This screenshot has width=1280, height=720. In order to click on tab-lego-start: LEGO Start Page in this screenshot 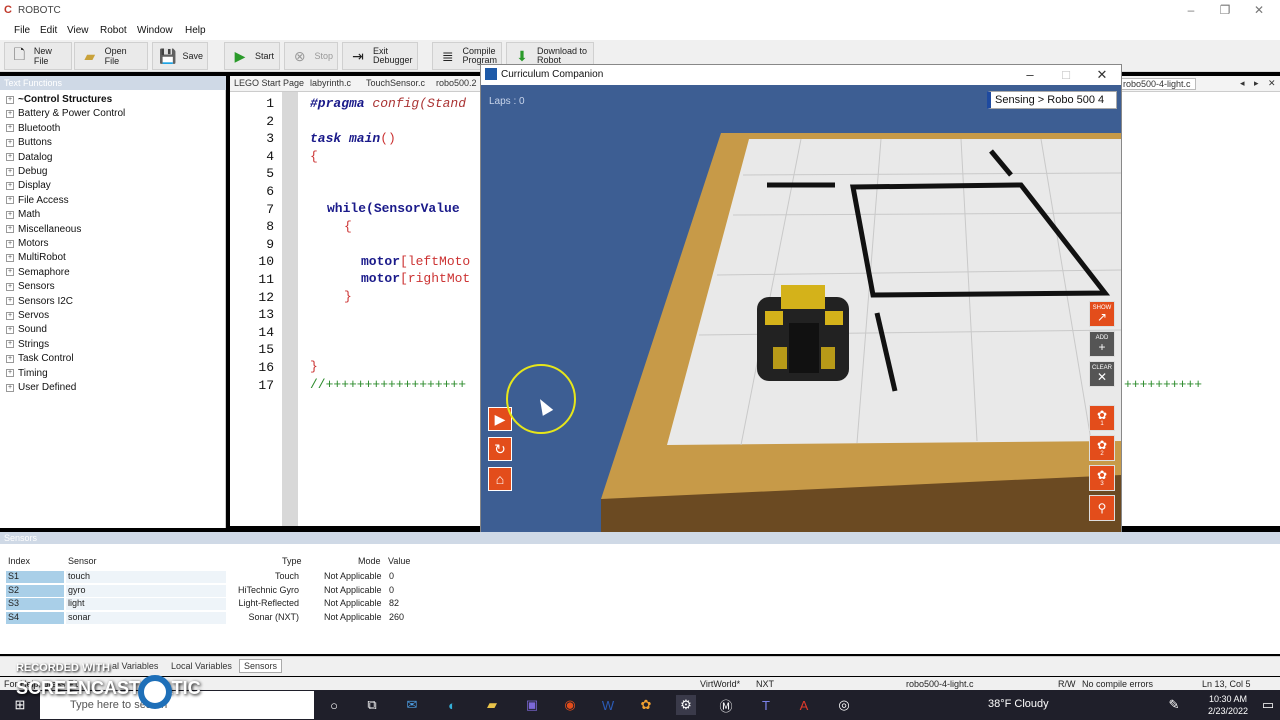, I will do `click(269, 83)`.